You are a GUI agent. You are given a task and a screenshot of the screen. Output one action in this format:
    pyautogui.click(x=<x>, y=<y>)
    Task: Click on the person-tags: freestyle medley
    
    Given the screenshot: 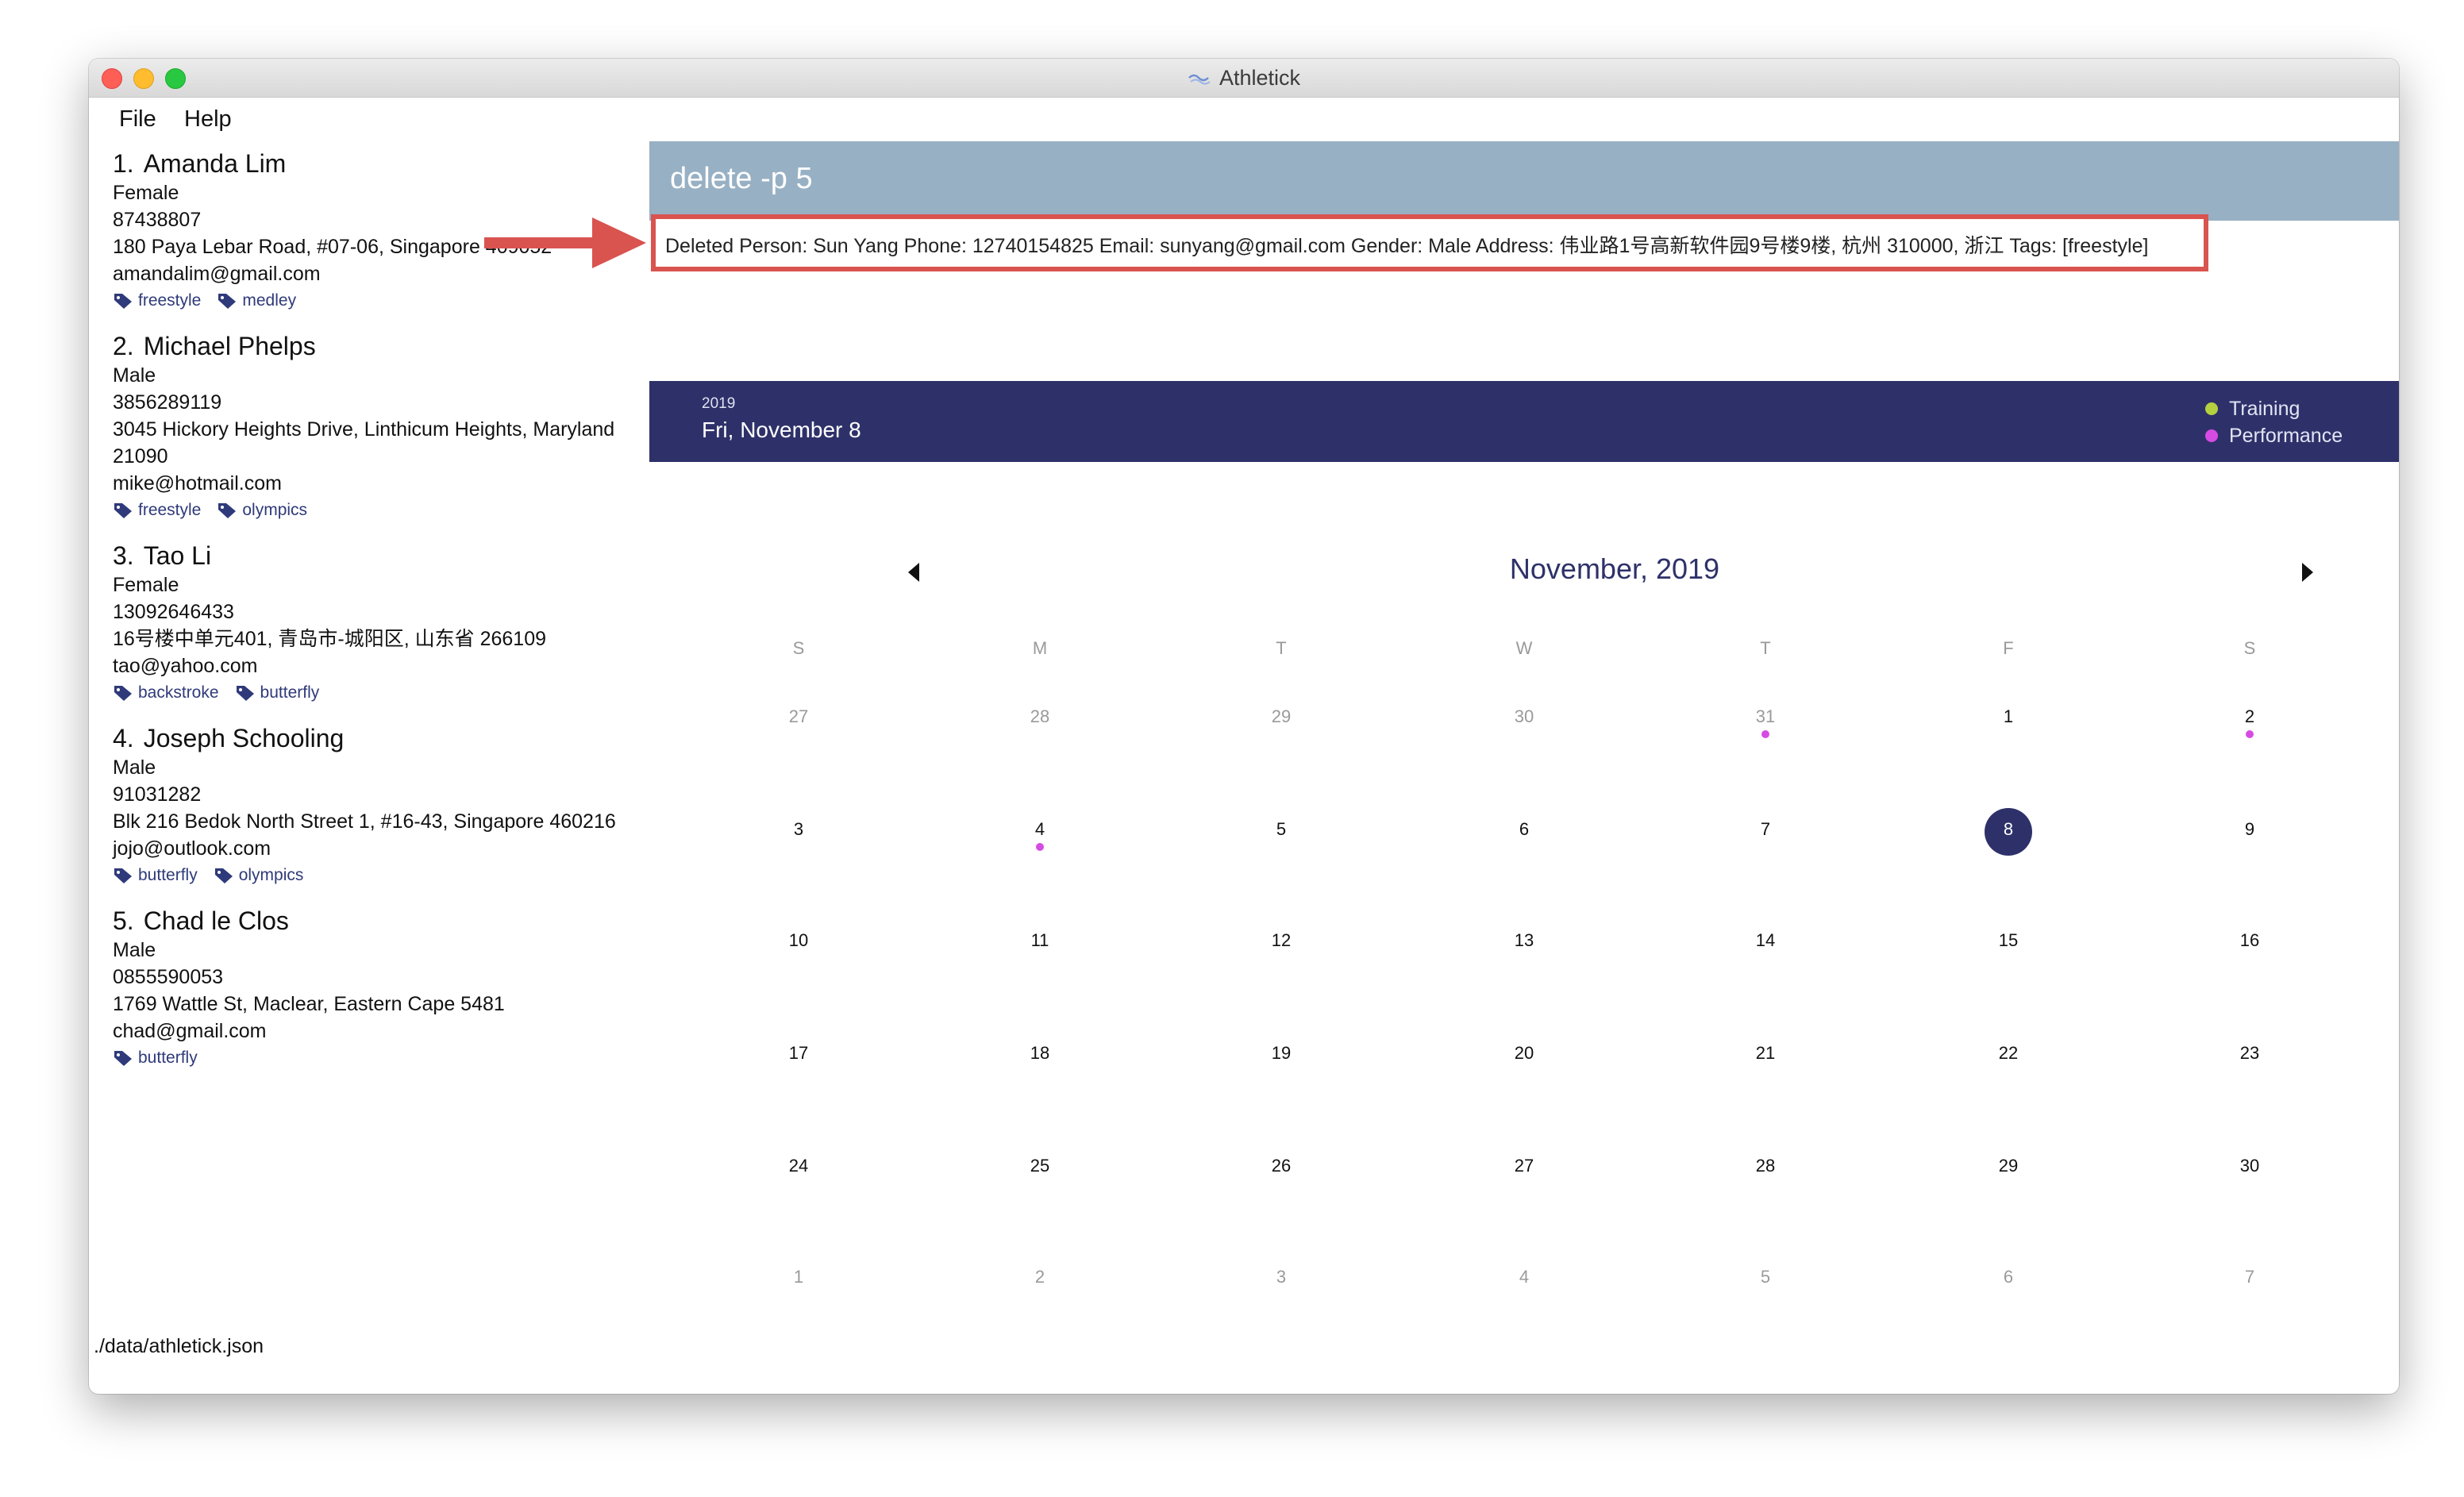 What is the action you would take?
    pyautogui.click(x=414, y=301)
    